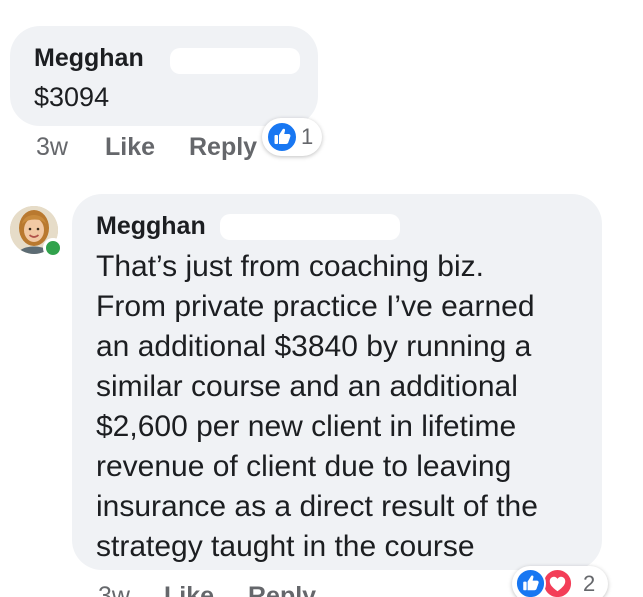 This screenshot has width=643, height=597. I want to click on comment-text-line: similar course and an additional, so click(307, 386).